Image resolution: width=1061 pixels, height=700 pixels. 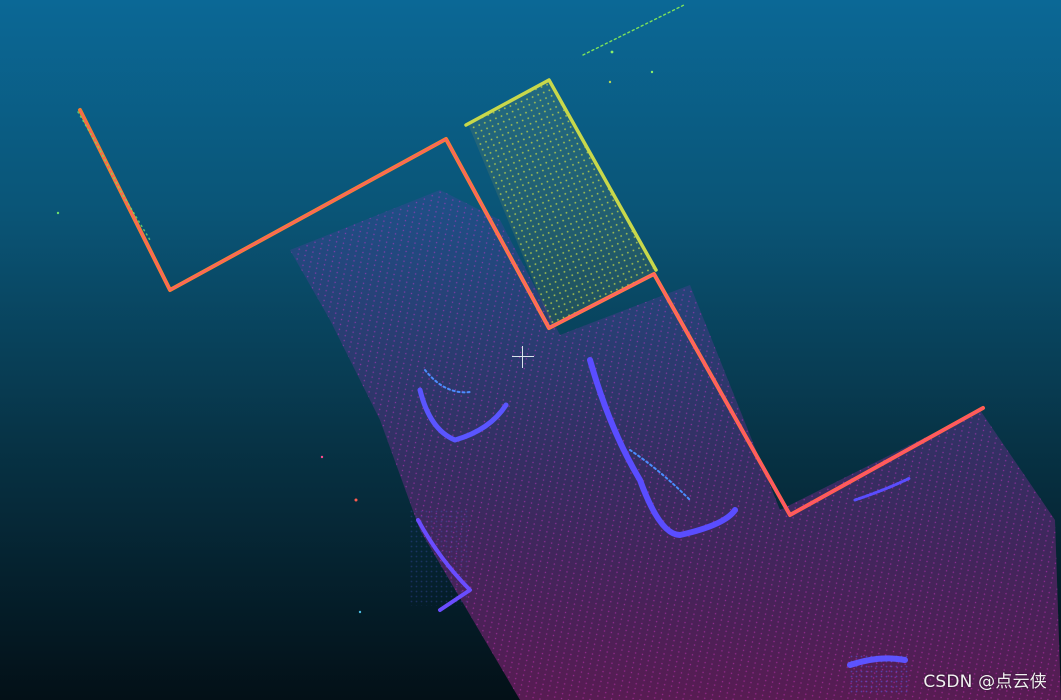 What do you see at coordinates (523, 357) in the screenshot?
I see `crosshair-icon` at bounding box center [523, 357].